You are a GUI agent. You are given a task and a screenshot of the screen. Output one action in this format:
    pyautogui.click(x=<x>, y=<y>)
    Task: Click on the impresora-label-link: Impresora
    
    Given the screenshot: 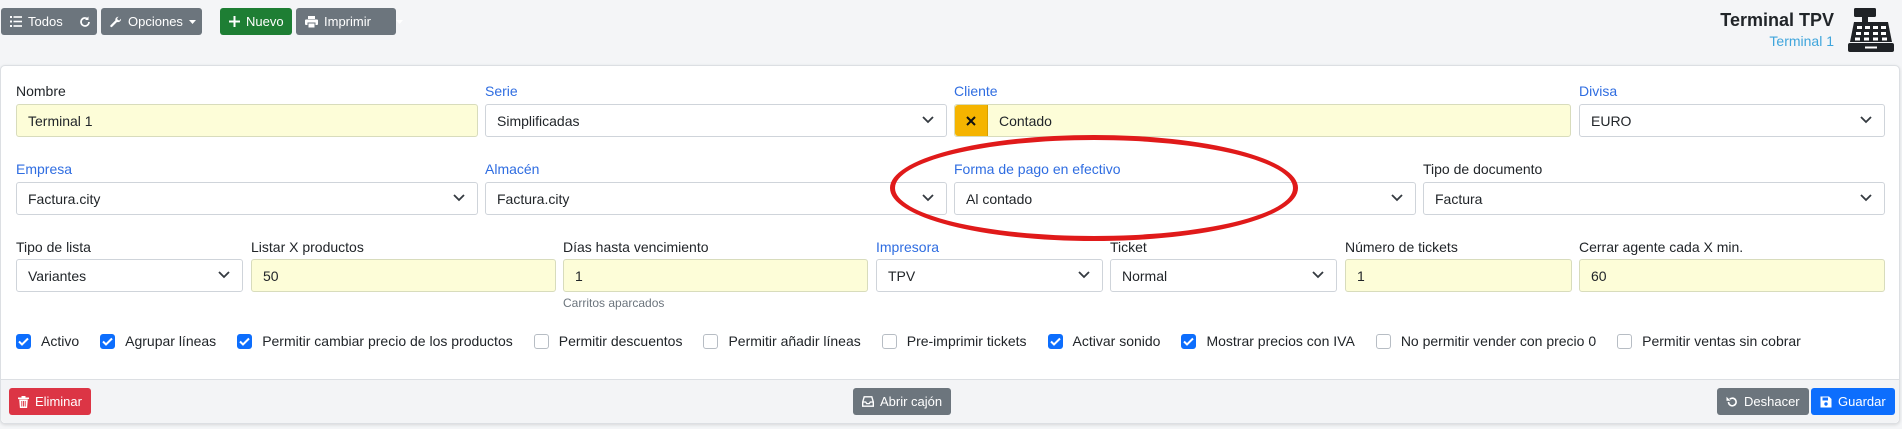 What is the action you would take?
    pyautogui.click(x=907, y=247)
    